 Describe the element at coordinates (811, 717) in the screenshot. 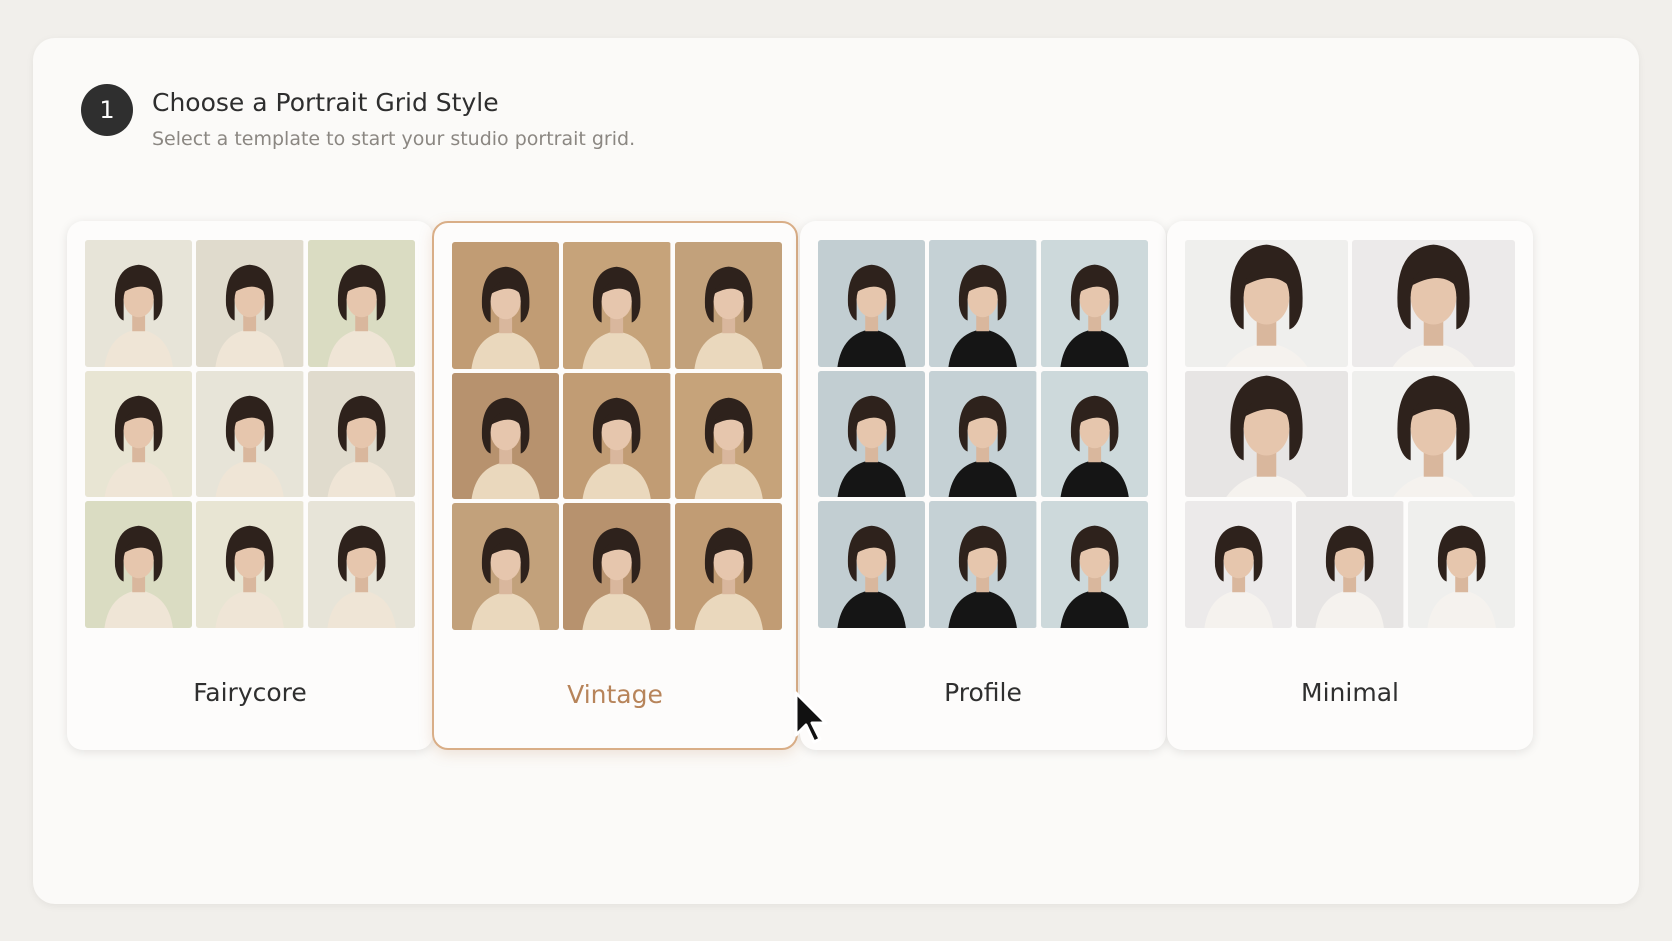

I see `arrow-pointer-icon` at that location.